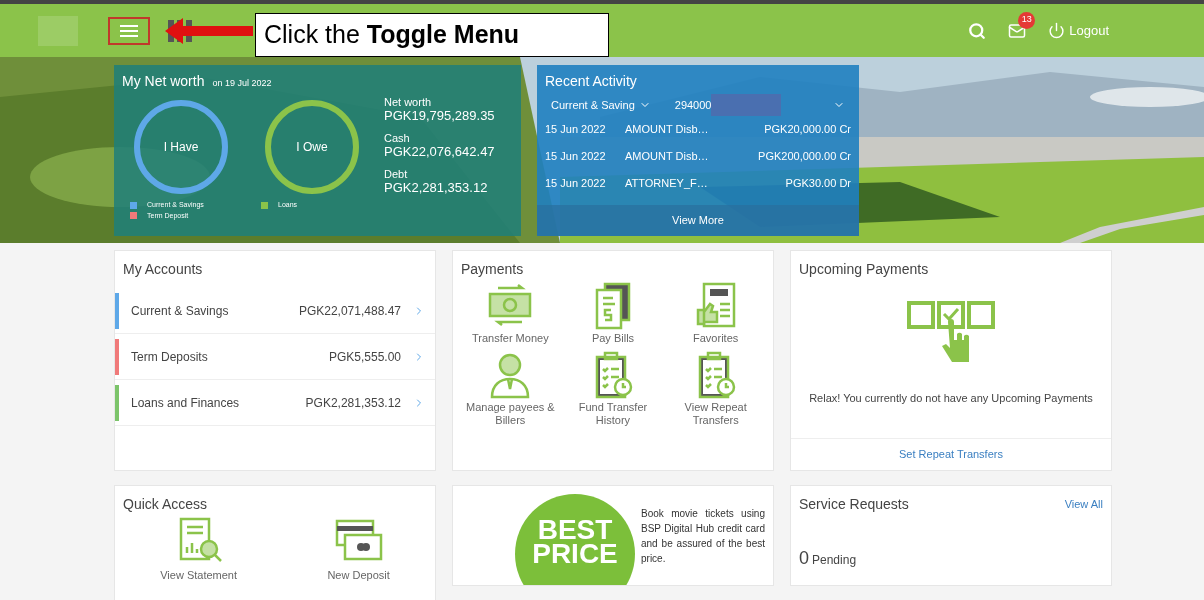 The image size is (1204, 600). Describe the element at coordinates (510, 388) in the screenshot. I see `payment-option: Manage payees & Billers` at that location.